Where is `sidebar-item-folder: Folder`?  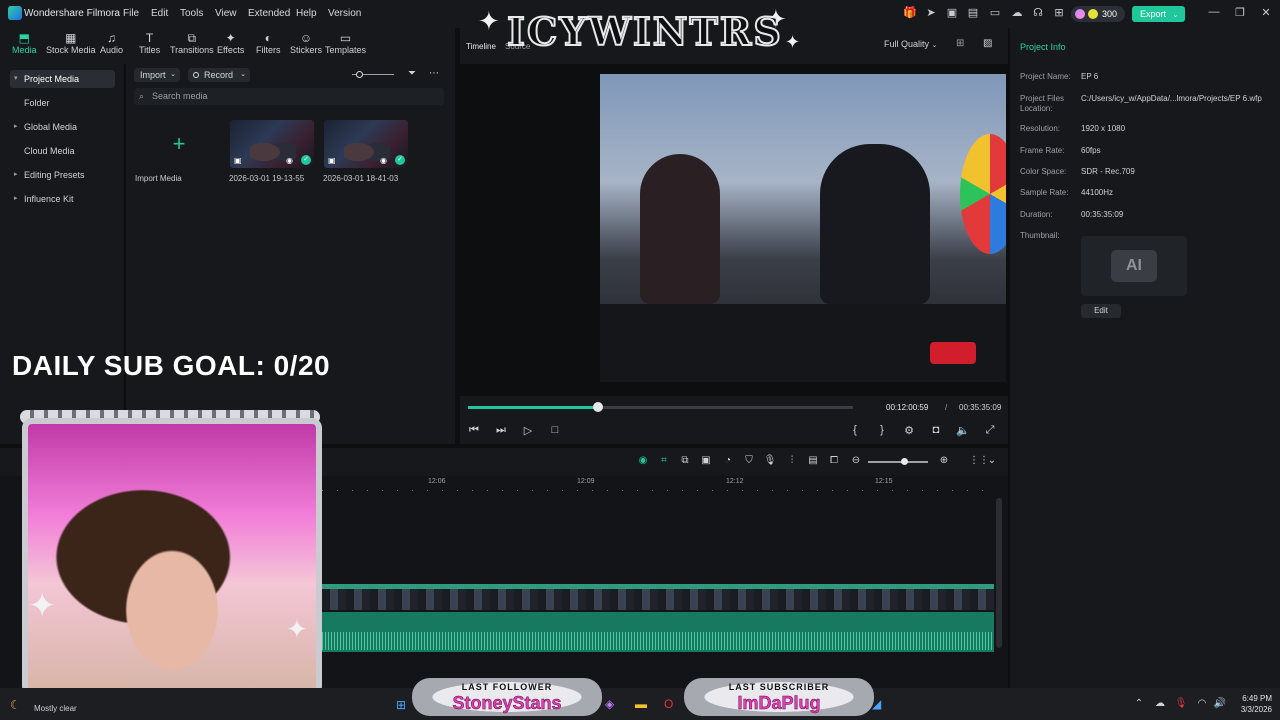 sidebar-item-folder: Folder is located at coordinates (62, 103).